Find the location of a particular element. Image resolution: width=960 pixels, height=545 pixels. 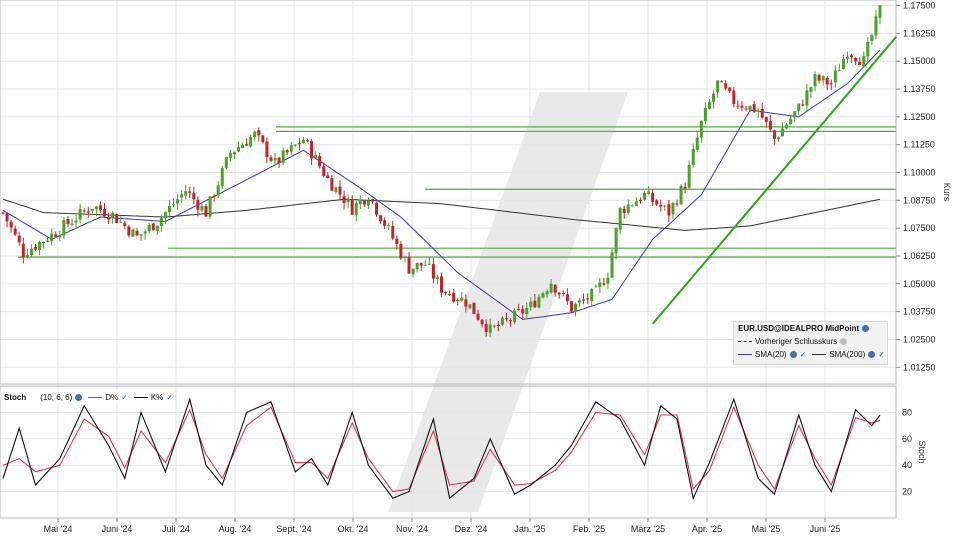

x-tick-label: Jan. '25 is located at coordinates (529, 529).